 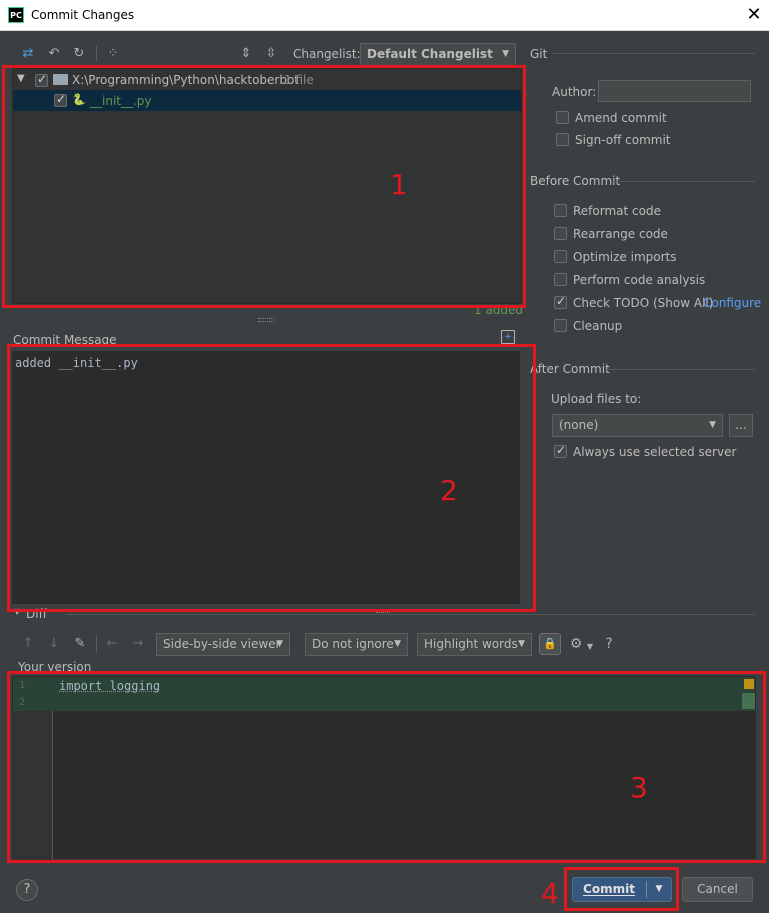 What do you see at coordinates (27, 890) in the screenshot?
I see `help-button: ?` at bounding box center [27, 890].